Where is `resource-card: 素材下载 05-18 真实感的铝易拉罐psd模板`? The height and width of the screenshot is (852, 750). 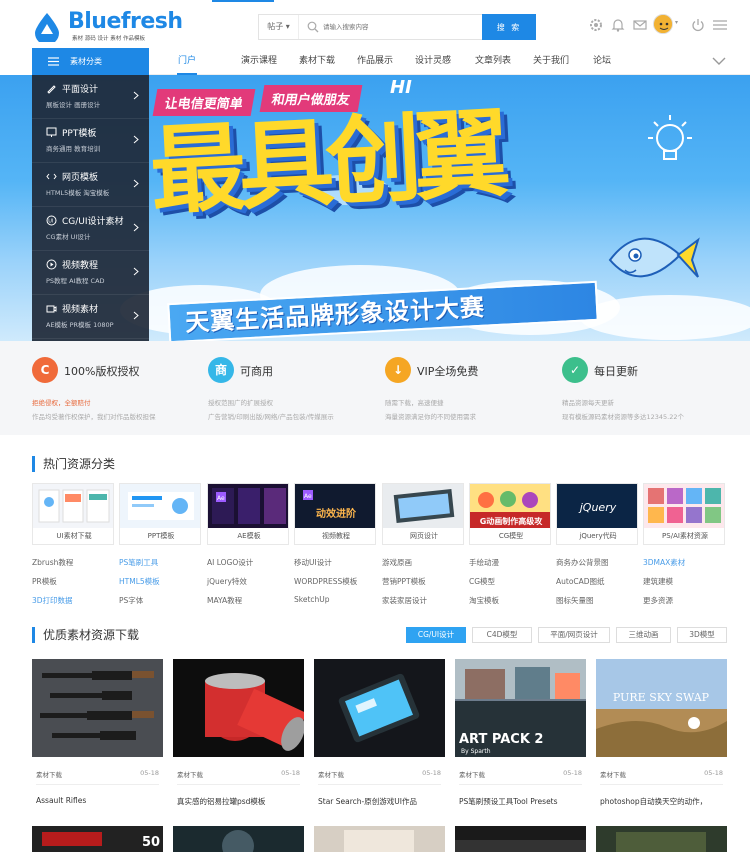
resource-card: 素材下载 05-18 真实感的铝易拉罐psd模板 is located at coordinates (238, 739).